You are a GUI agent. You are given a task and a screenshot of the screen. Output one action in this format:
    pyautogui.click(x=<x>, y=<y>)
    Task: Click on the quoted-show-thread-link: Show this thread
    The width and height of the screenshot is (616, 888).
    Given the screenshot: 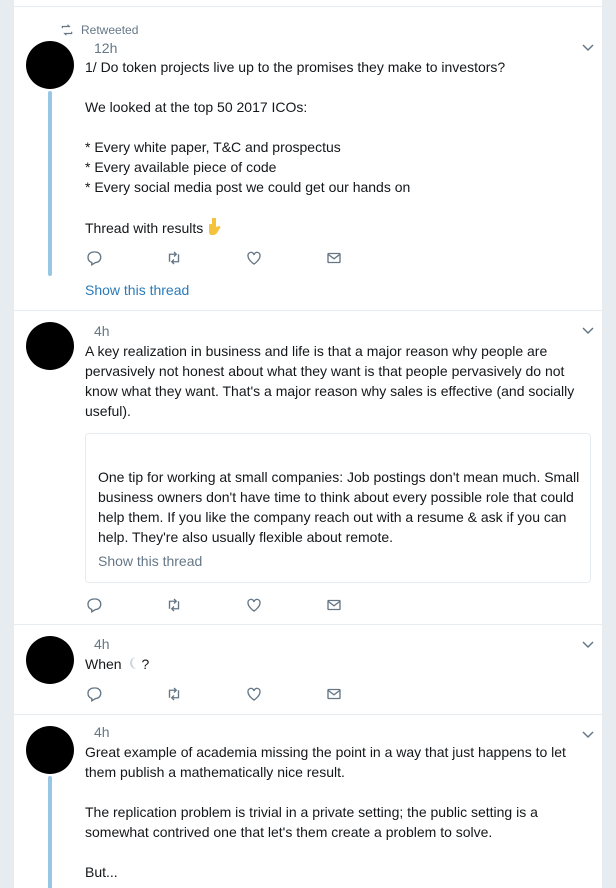 What is the action you would take?
    pyautogui.click(x=150, y=561)
    